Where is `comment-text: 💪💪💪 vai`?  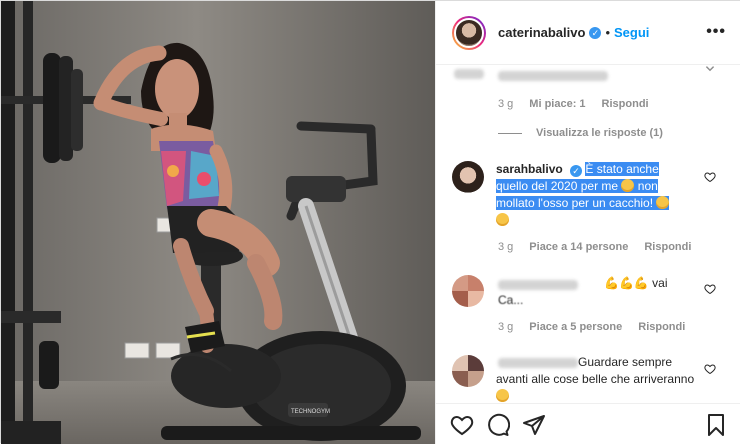 comment-text: 💪💪💪 vai is located at coordinates (654, 283).